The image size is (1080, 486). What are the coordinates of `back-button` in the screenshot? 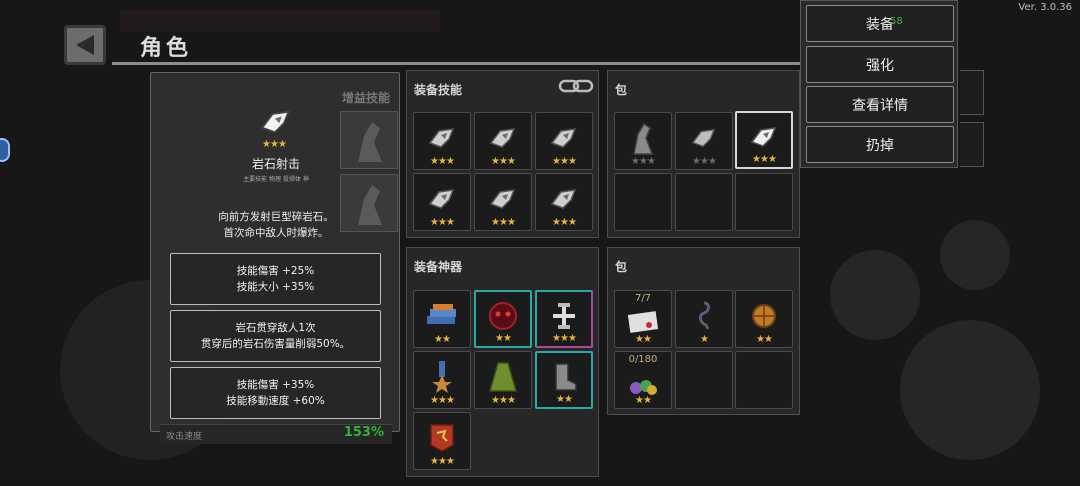 It's located at (85, 45).